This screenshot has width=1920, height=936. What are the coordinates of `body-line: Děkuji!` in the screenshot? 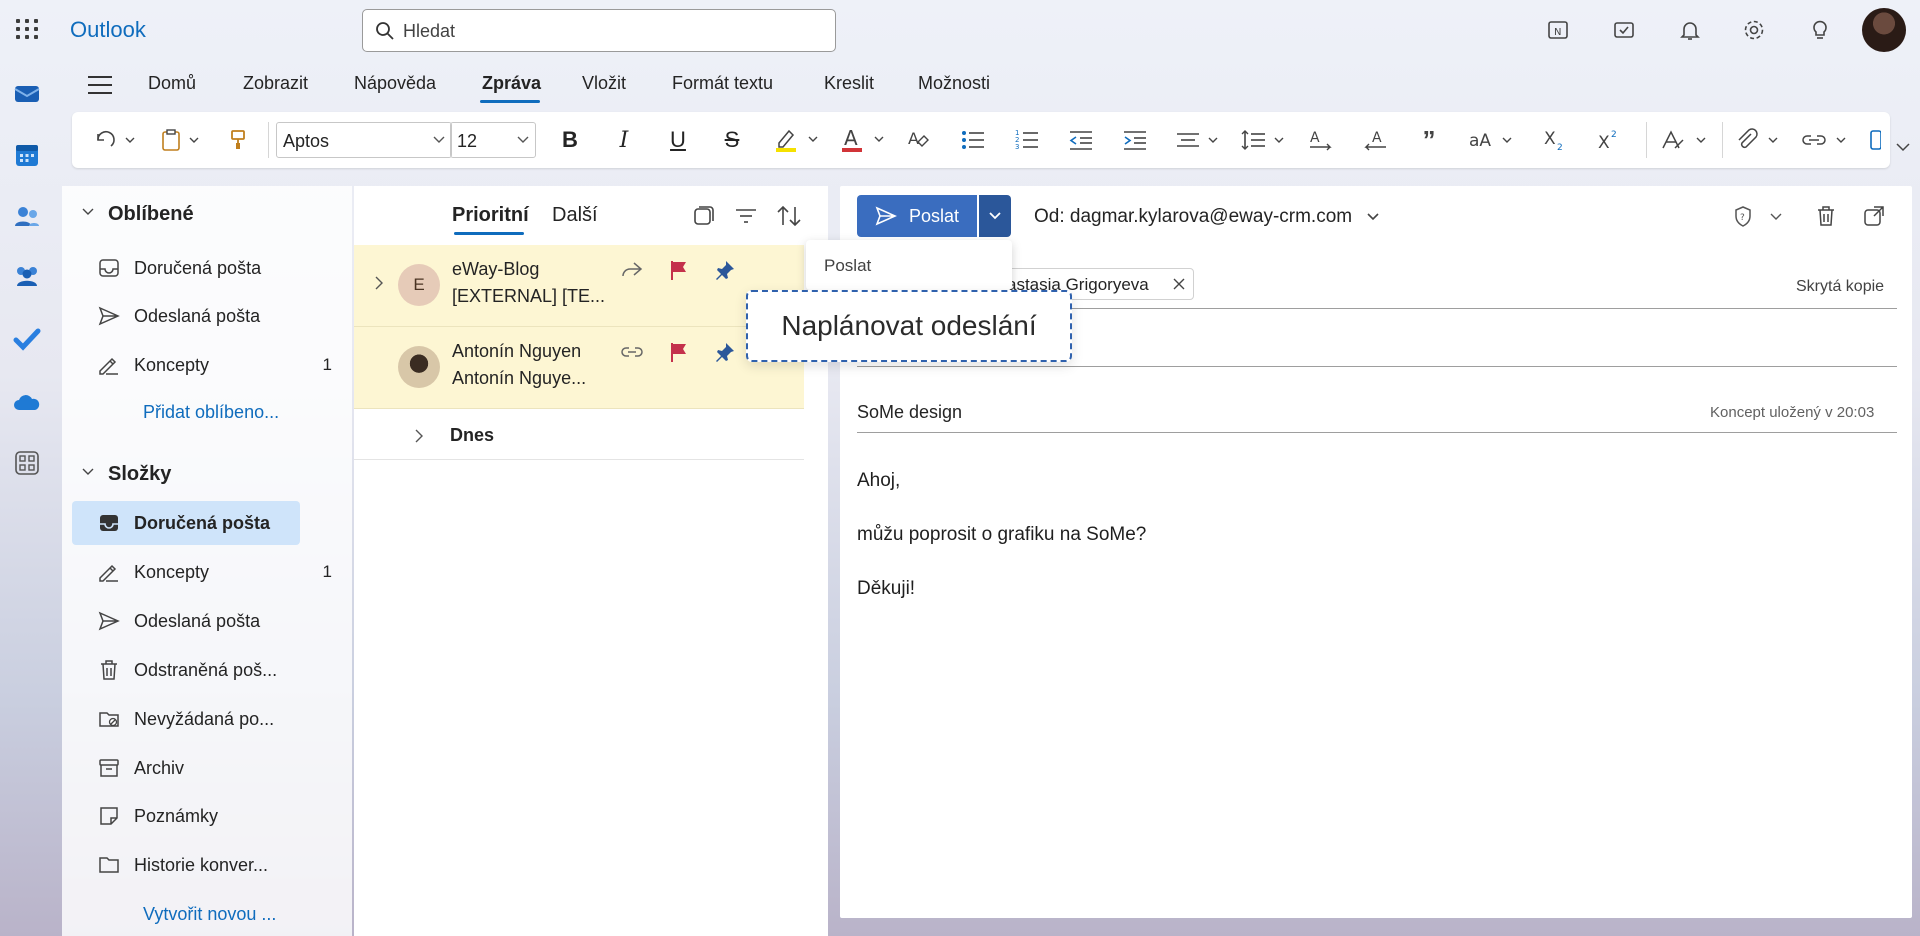 It's located at (886, 589).